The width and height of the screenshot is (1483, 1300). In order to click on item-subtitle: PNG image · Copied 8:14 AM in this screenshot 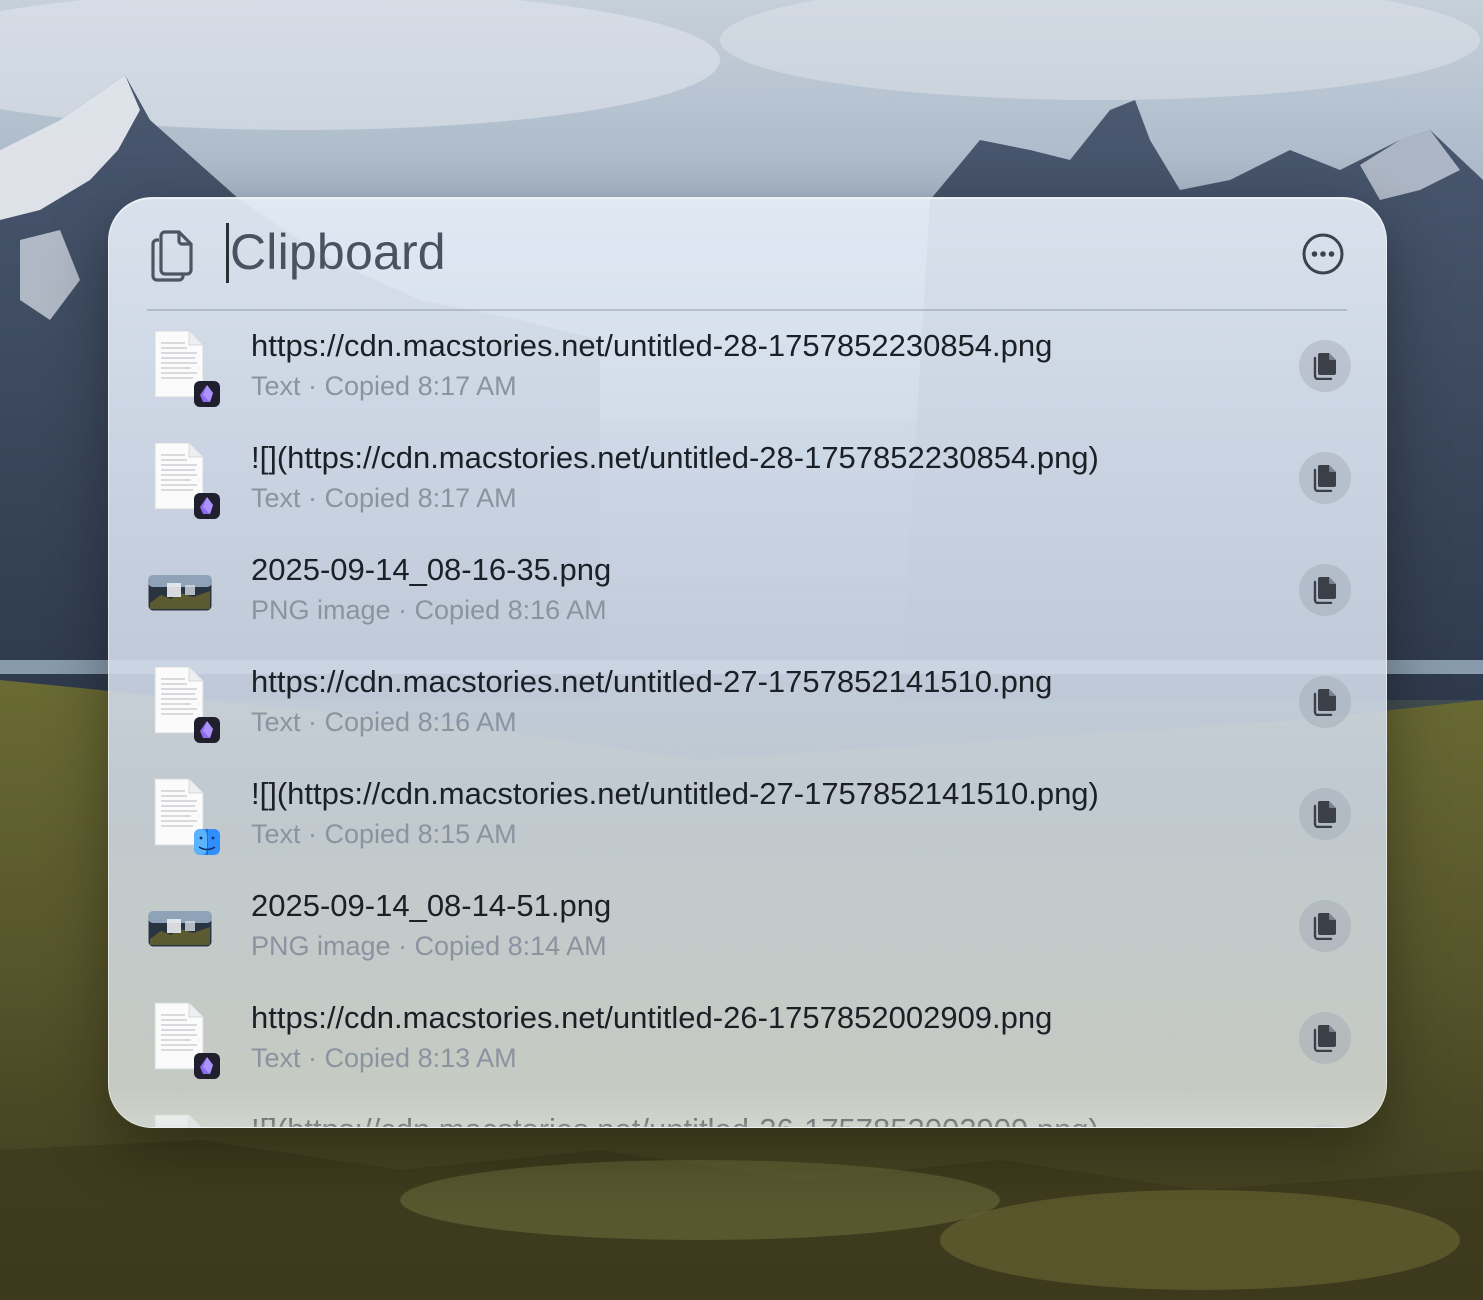, I will do `click(429, 946)`.